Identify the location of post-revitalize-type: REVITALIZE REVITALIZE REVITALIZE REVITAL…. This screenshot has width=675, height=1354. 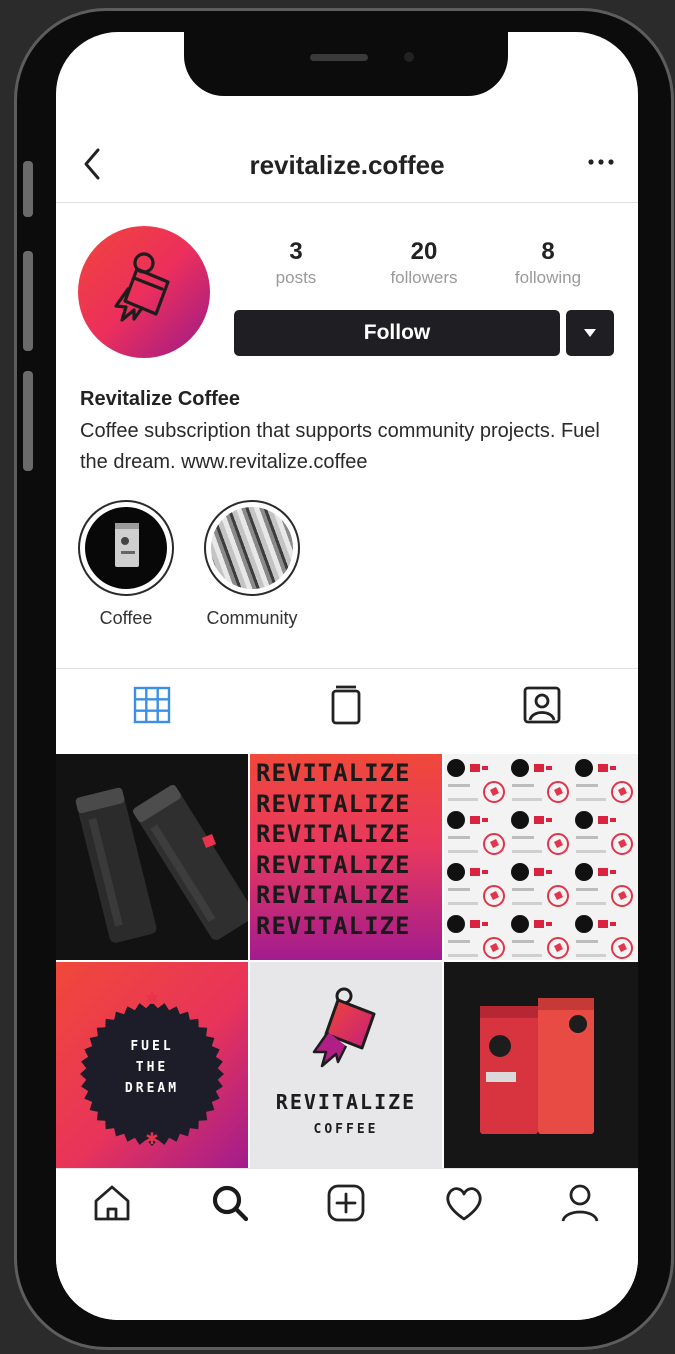
(346, 857).